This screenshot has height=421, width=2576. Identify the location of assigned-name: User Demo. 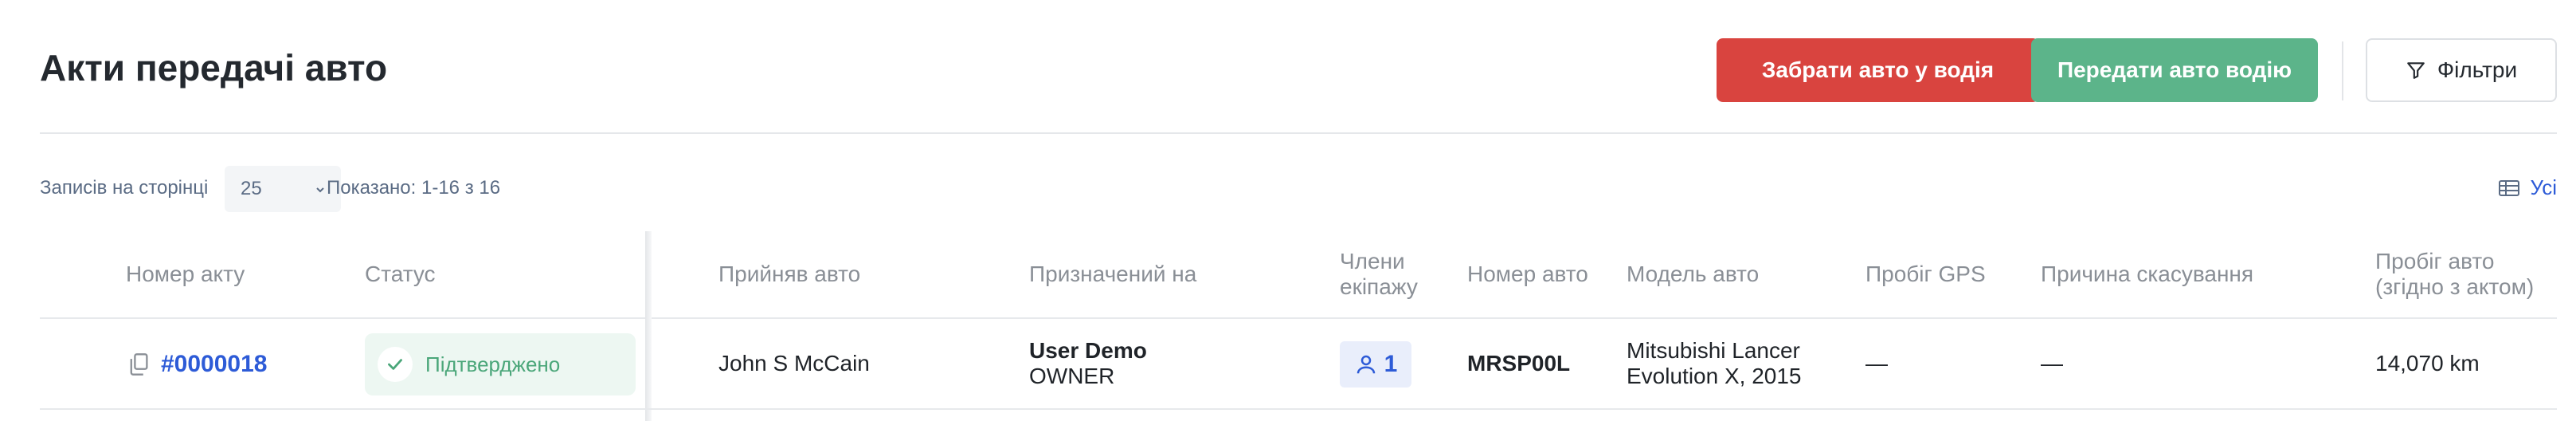
(1088, 350).